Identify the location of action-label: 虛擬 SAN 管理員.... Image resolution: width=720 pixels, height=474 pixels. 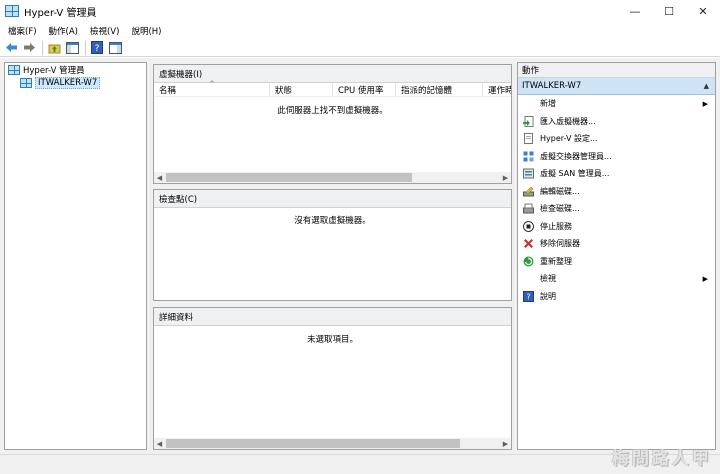
(575, 174).